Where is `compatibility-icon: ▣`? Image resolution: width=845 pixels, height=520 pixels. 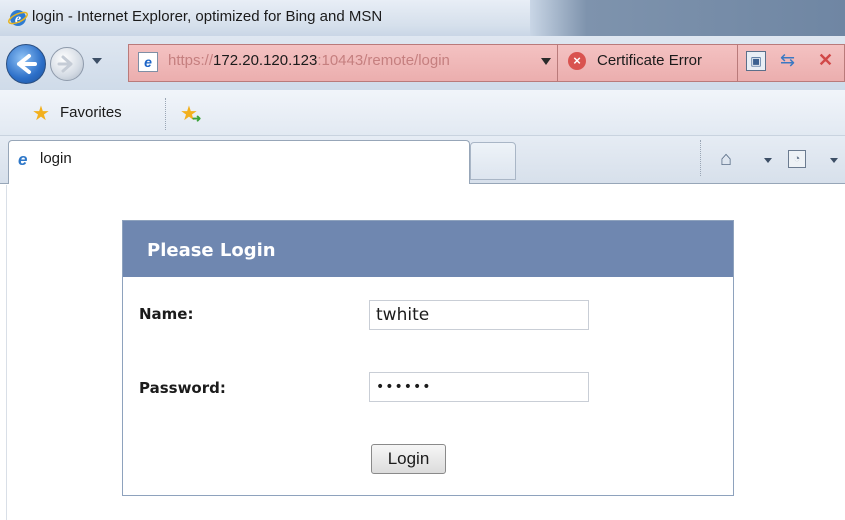 compatibility-icon: ▣ is located at coordinates (756, 61).